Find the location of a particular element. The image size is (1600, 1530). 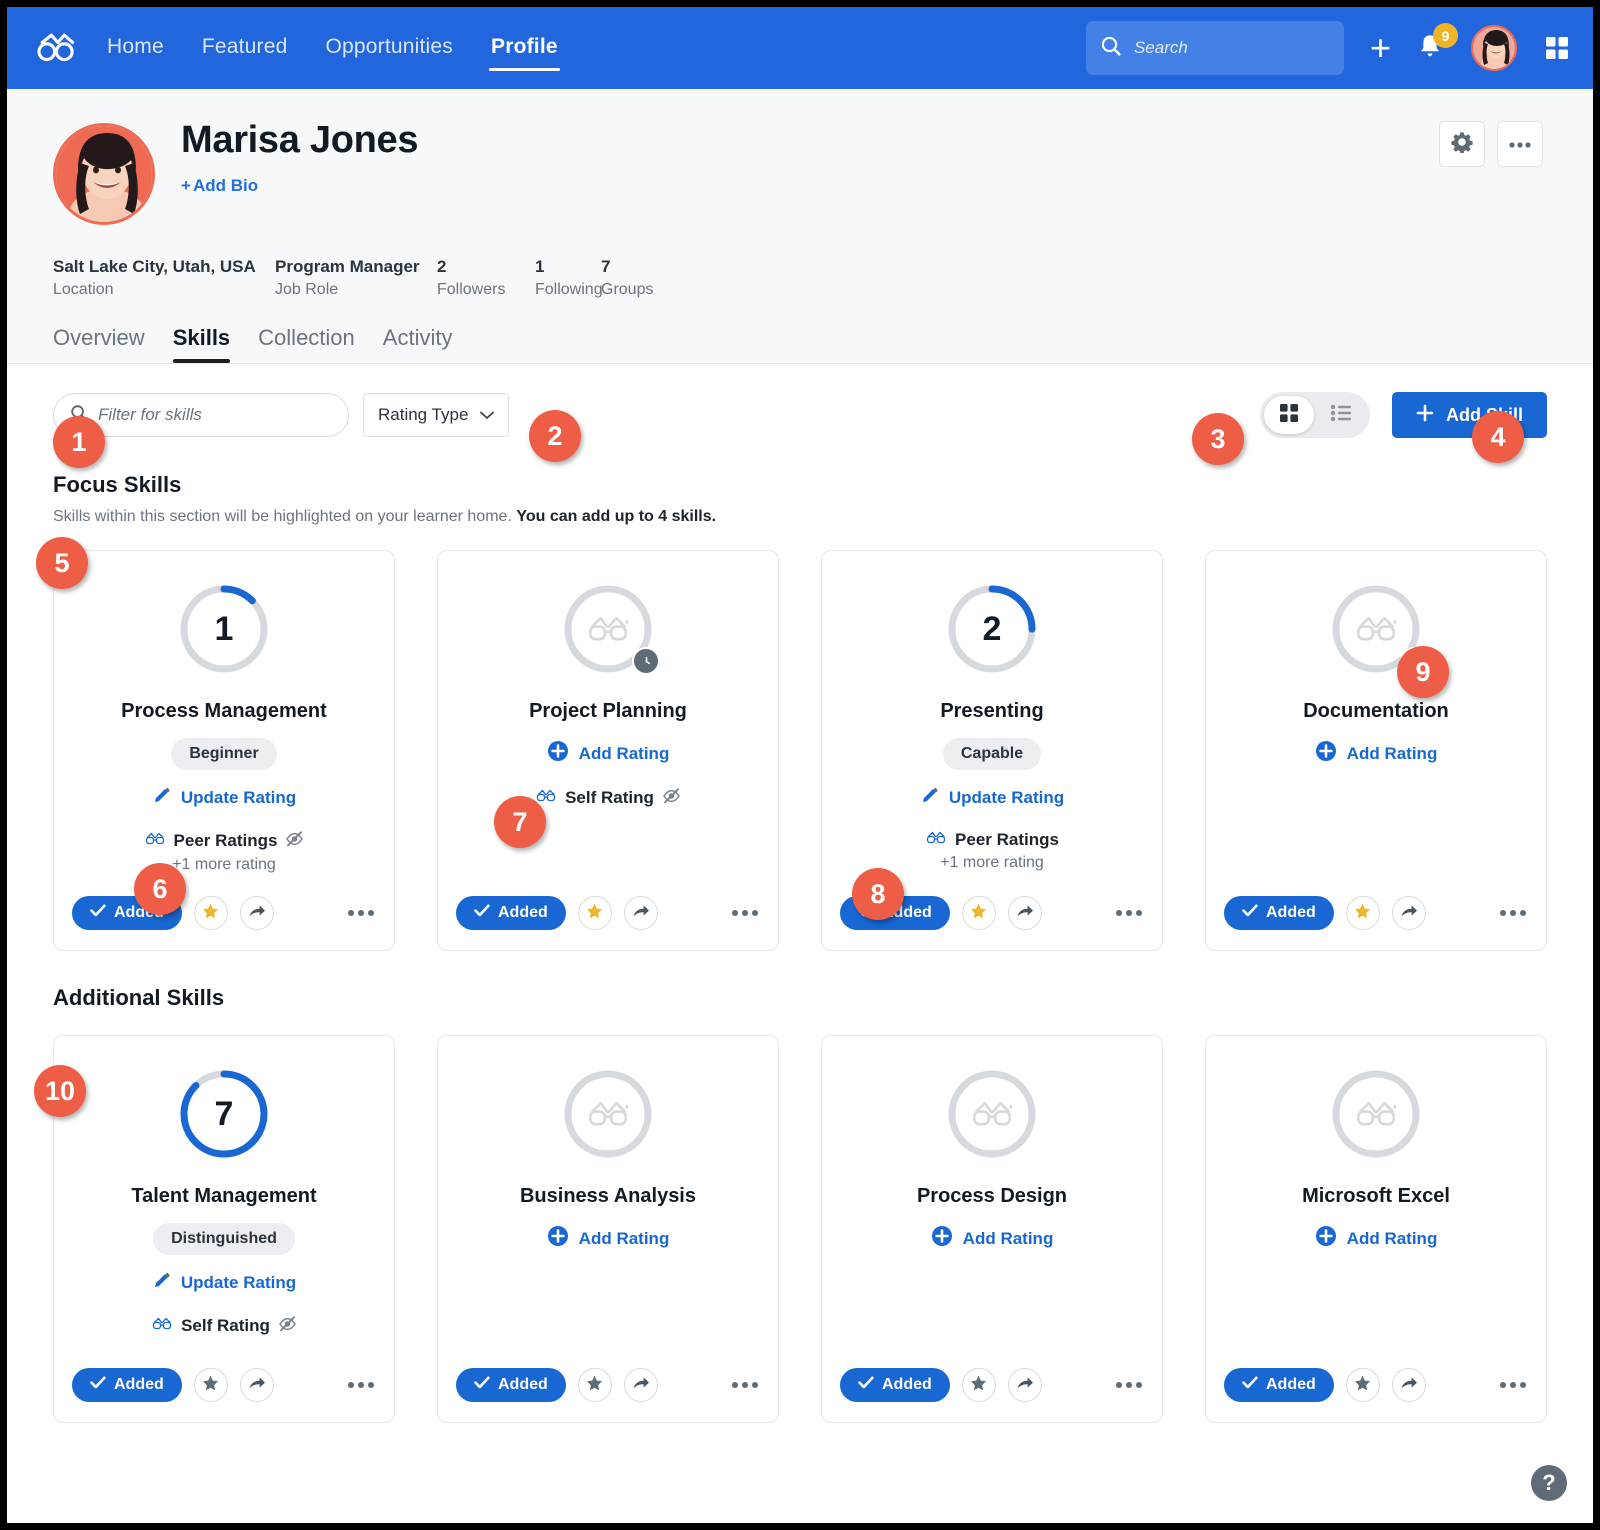

degreed-glasses-logo-icon is located at coordinates (56, 48).